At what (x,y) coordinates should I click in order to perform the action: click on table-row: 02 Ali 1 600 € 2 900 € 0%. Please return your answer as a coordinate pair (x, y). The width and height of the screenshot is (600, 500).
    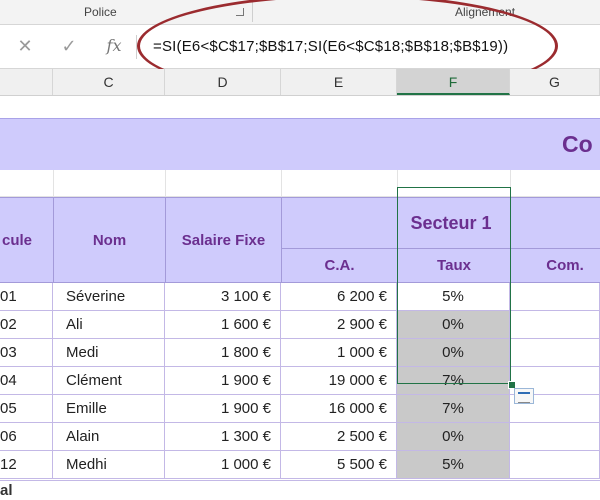
    Looking at the image, I should click on (300, 325).